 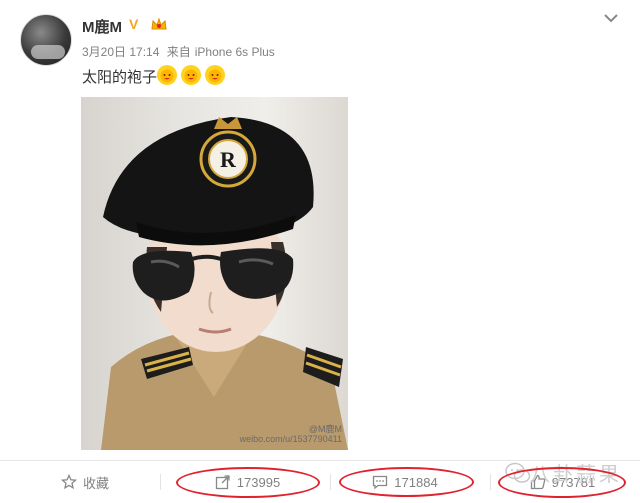 I want to click on cap-badge-letter: R, so click(x=228, y=159).